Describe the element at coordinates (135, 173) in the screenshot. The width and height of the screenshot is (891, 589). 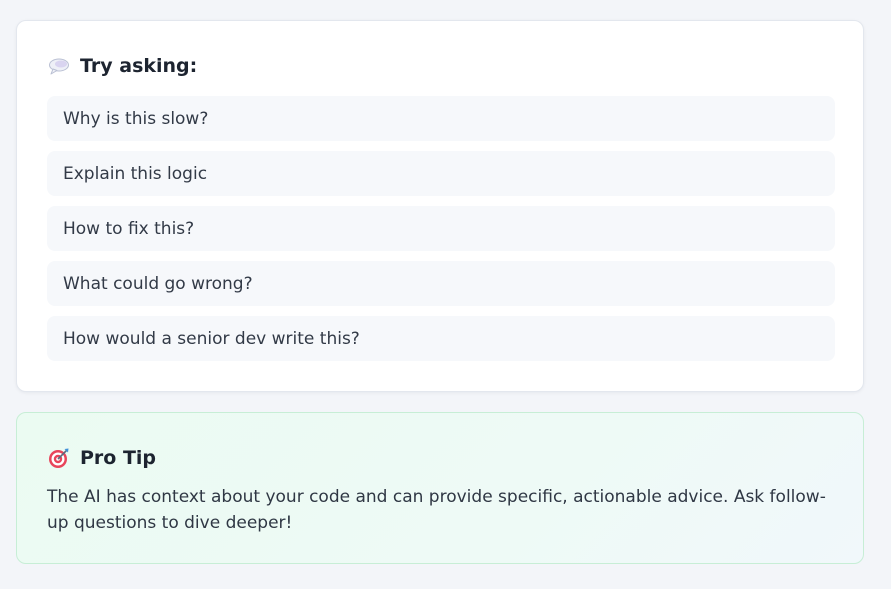
I see `suggestion-label: Explain this logic` at that location.